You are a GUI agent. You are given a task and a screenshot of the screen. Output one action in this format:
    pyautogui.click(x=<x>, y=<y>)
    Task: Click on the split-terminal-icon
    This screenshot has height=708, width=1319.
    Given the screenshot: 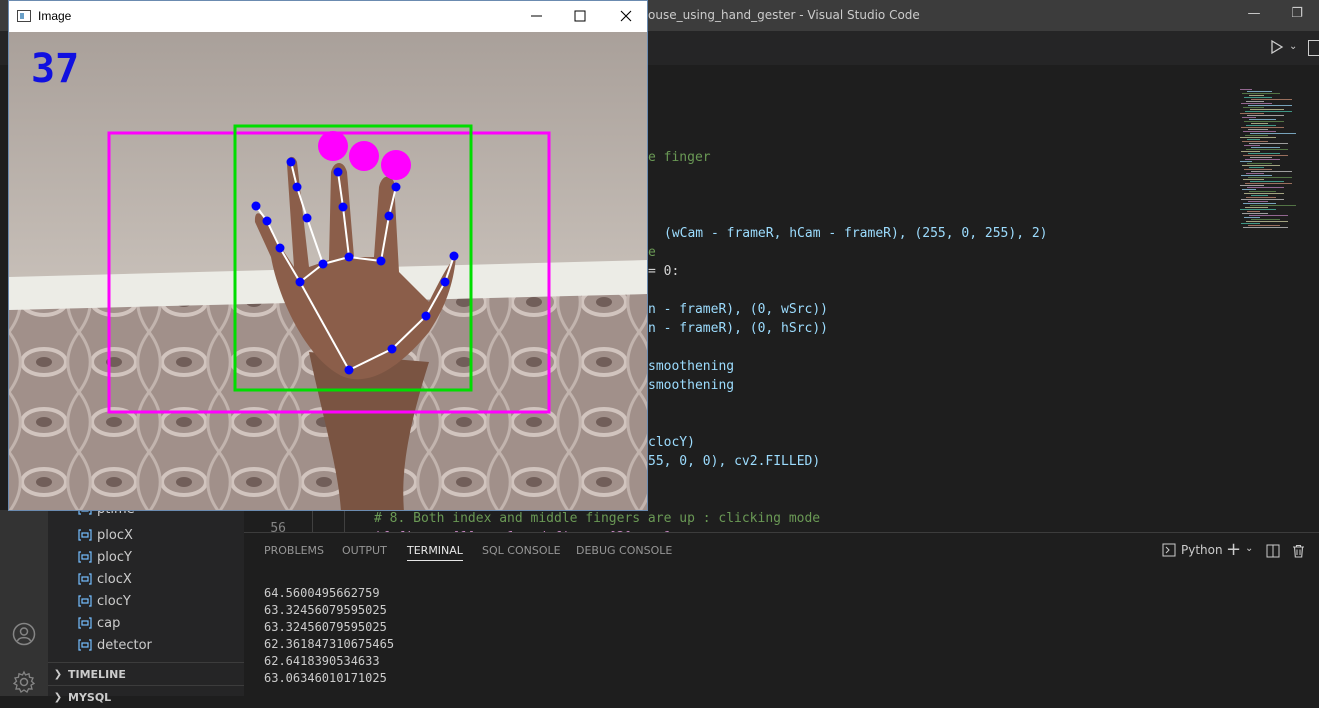 What is the action you would take?
    pyautogui.click(x=1273, y=551)
    